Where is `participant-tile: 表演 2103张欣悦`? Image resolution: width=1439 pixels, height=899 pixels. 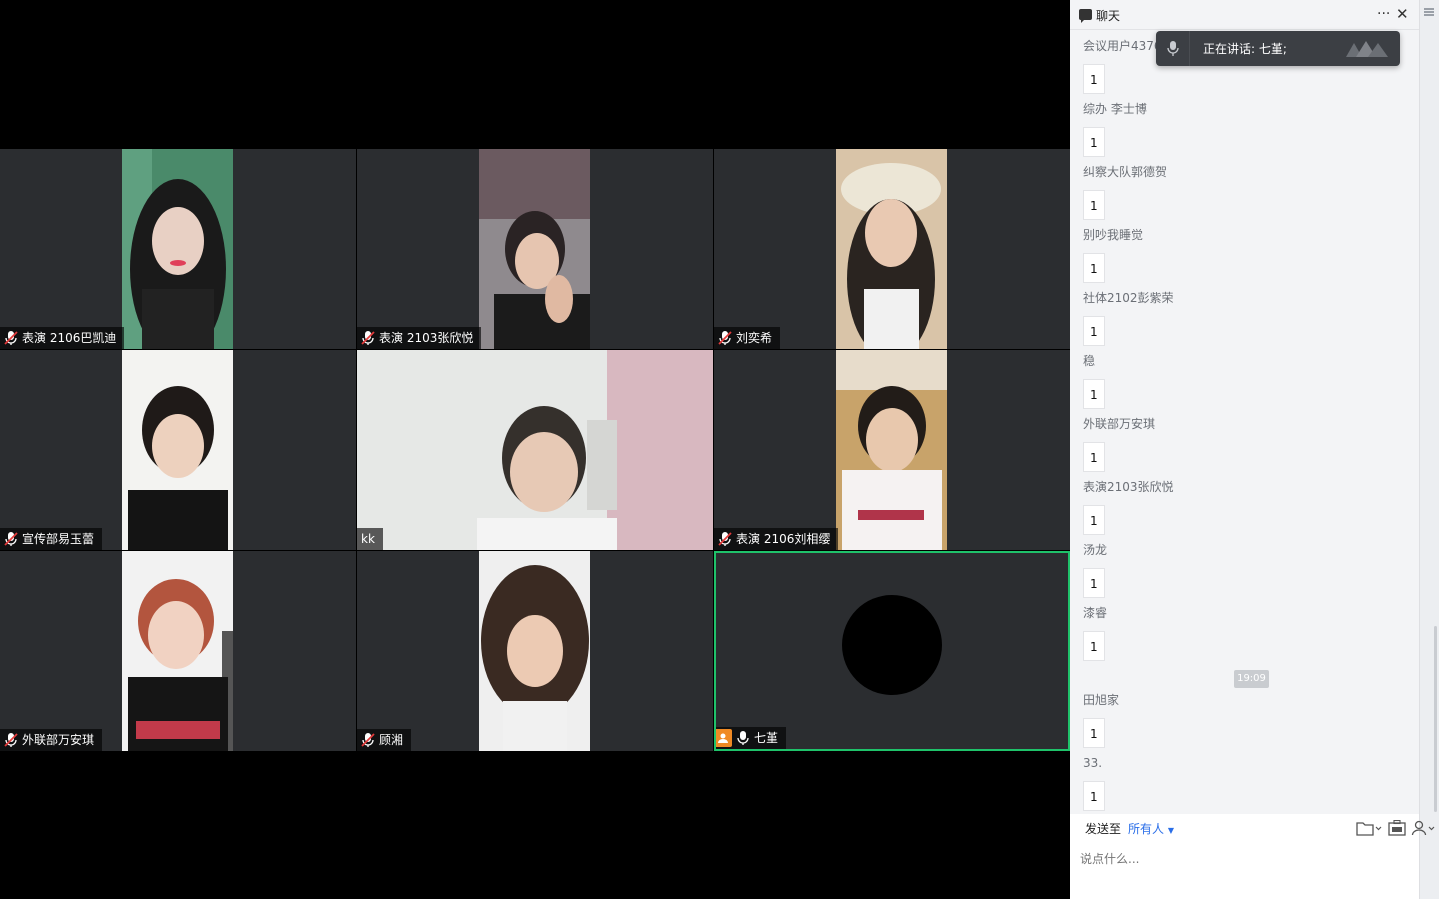
participant-tile: 表演 2103张欣悦 is located at coordinates (535, 249).